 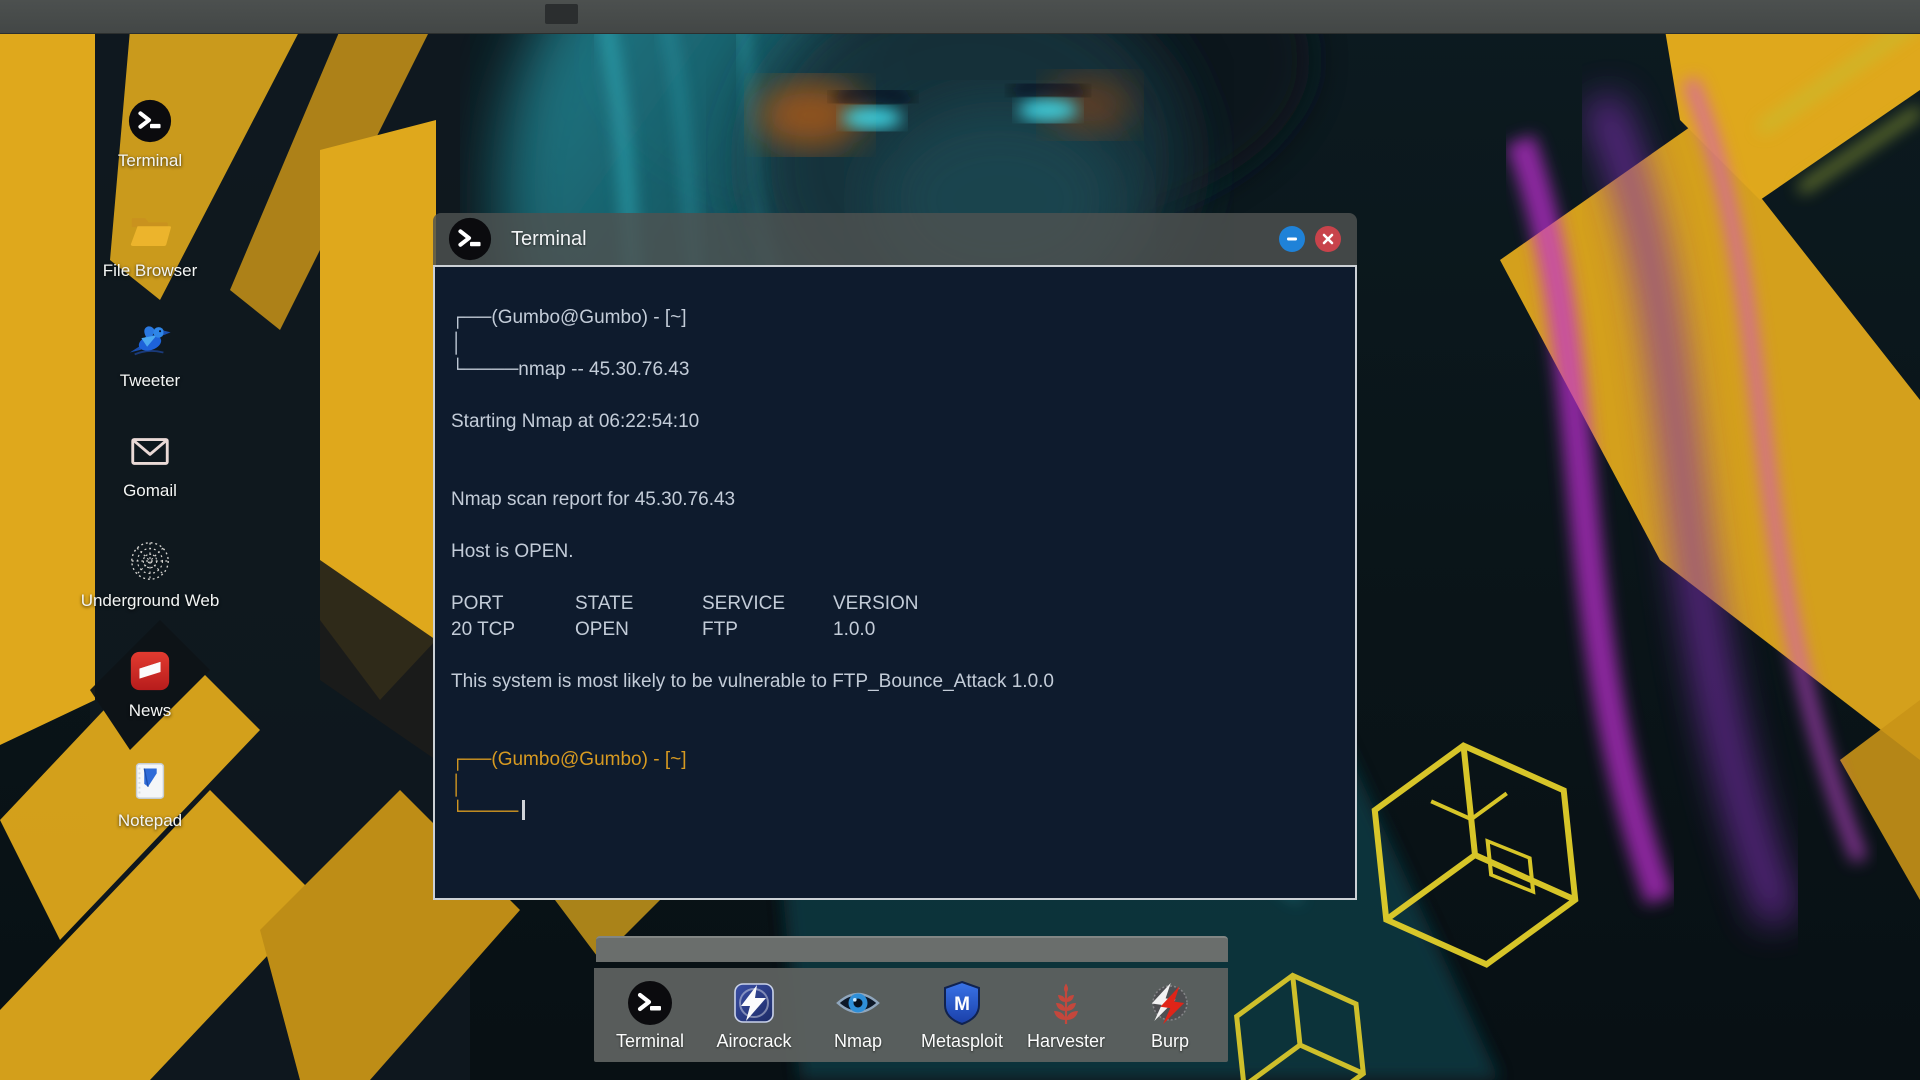 I want to click on dock-item-burp: Burp, so click(x=1170, y=1015).